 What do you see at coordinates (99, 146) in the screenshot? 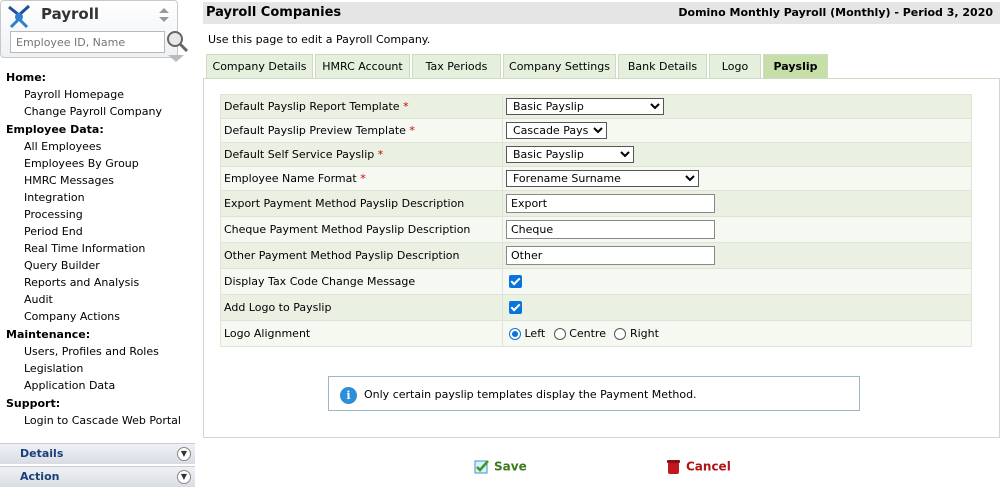
I see `nav-item: All Employees` at bounding box center [99, 146].